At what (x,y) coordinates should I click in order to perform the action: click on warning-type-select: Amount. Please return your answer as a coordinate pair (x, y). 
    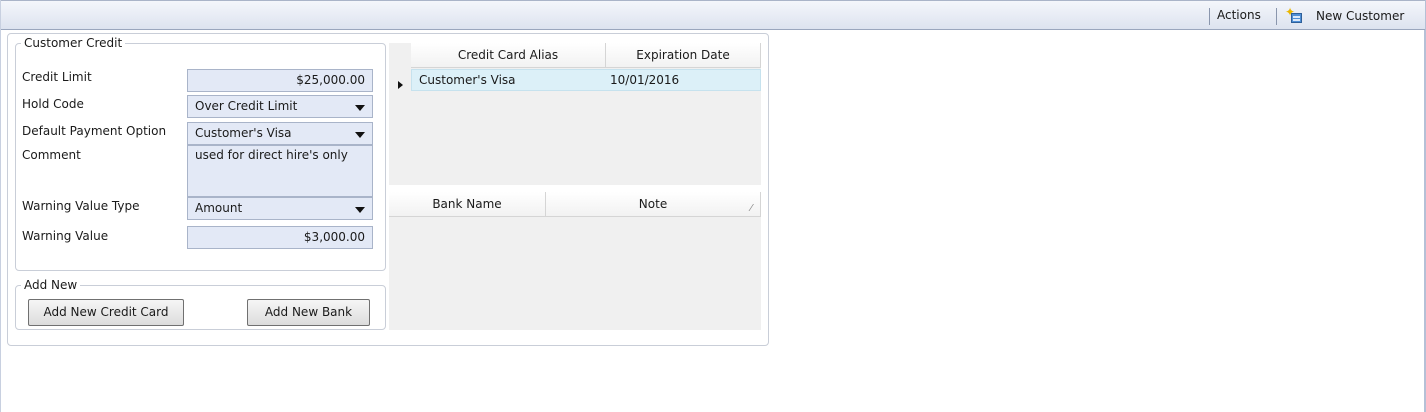
    Looking at the image, I should click on (280, 208).